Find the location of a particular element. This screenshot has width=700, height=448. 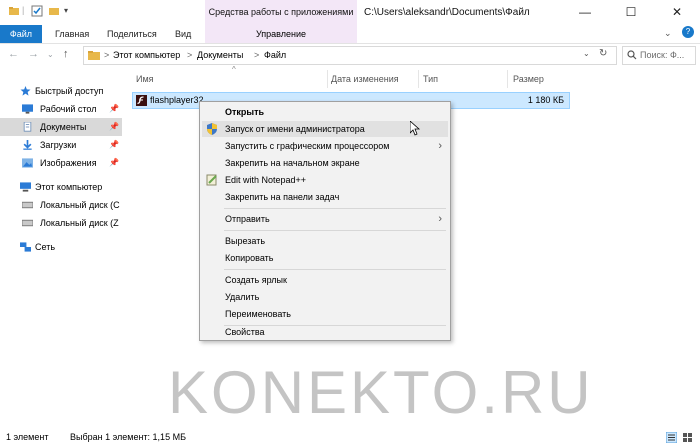

nav-this-pc: Этот компьютер is located at coordinates (65, 187).